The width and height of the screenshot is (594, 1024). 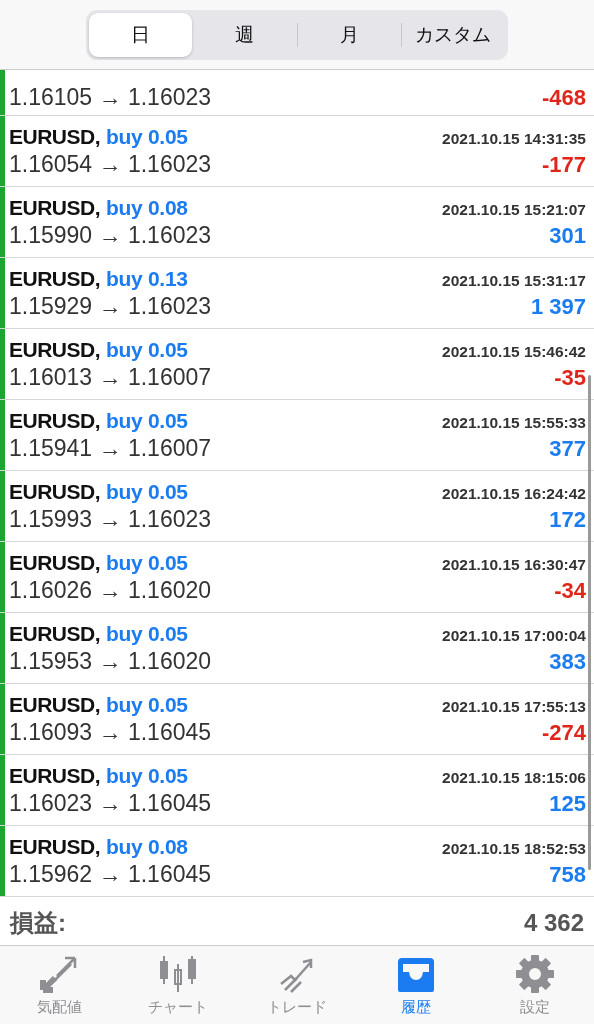 What do you see at coordinates (110, 874) in the screenshot?
I see `price-range: 1.15962 → 1.16045` at bounding box center [110, 874].